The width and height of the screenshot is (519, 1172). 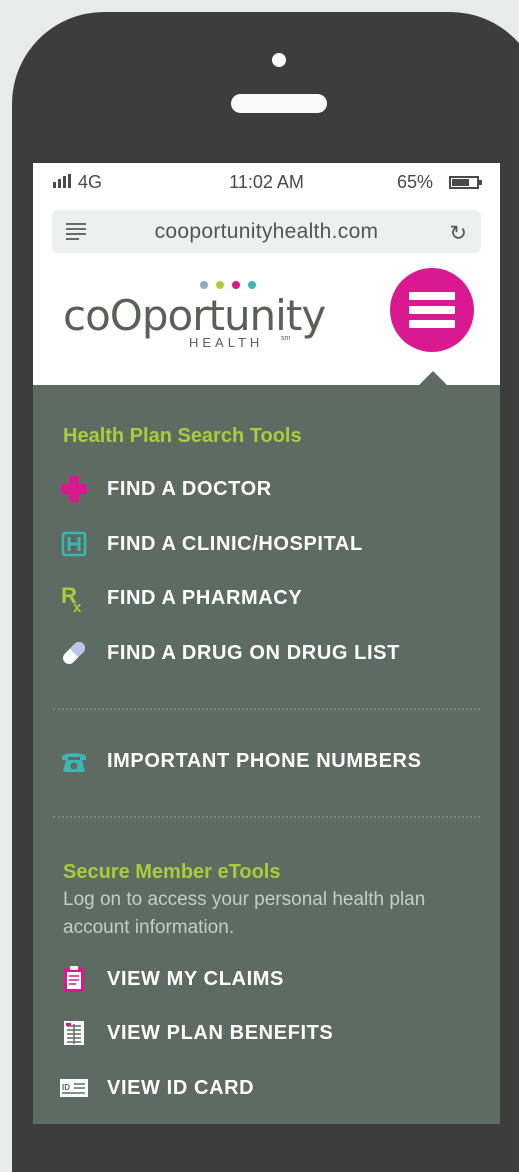 I want to click on menu-item-find-drug: FIND A DRUG ON DRUG LIST, so click(x=269, y=653).